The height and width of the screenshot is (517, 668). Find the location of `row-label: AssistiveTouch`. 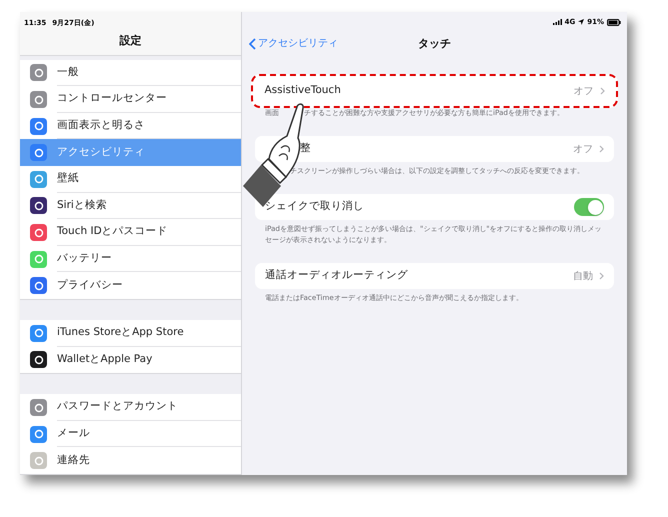

row-label: AssistiveTouch is located at coordinates (302, 90).